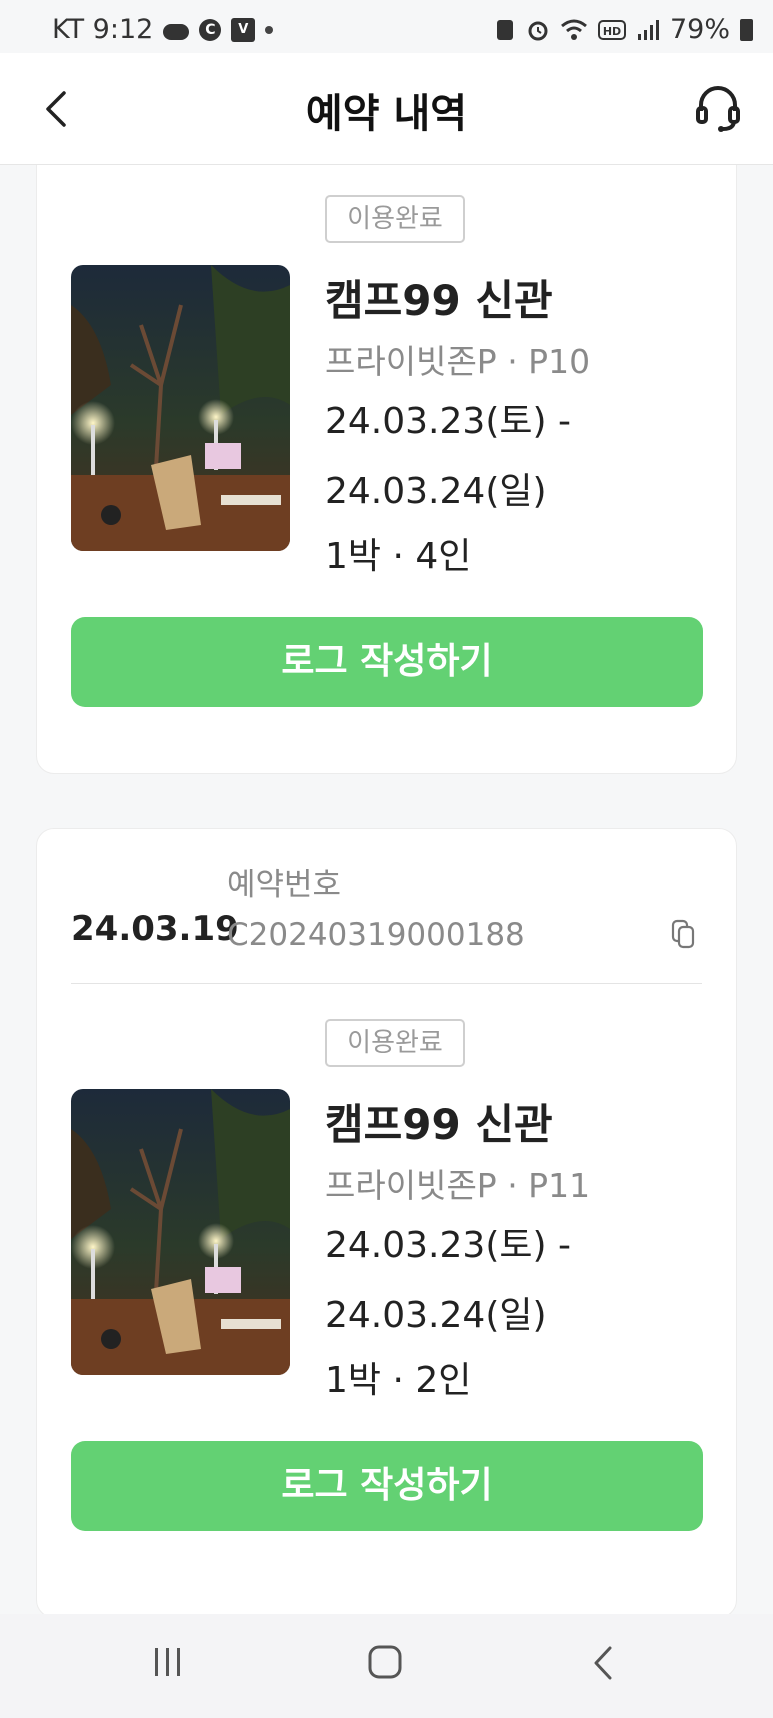  I want to click on notification-dot-icon, so click(269, 29).